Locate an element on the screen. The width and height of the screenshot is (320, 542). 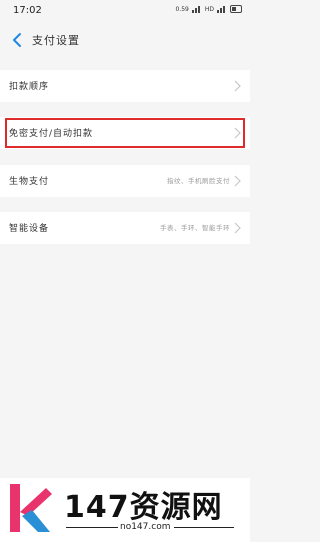
row-password-free-payment: 免密支付/自动扣款 is located at coordinates (125, 133).